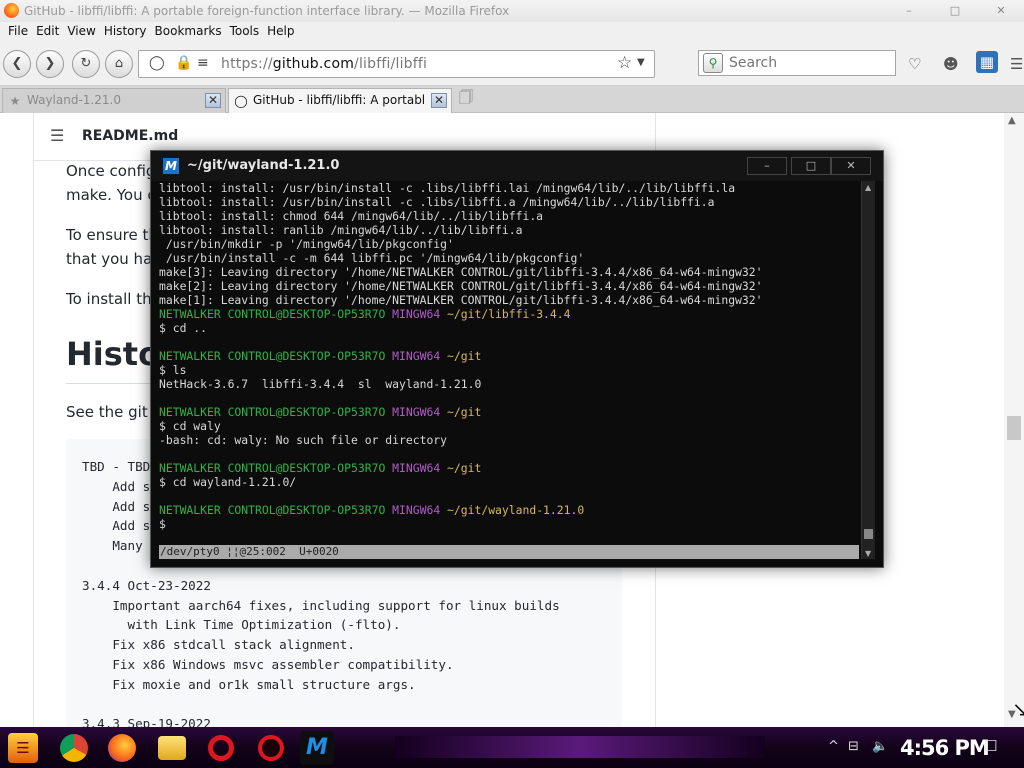 The height and width of the screenshot is (768, 1024). What do you see at coordinates (130, 136) in the screenshot?
I see `readme-filename: README.md` at bounding box center [130, 136].